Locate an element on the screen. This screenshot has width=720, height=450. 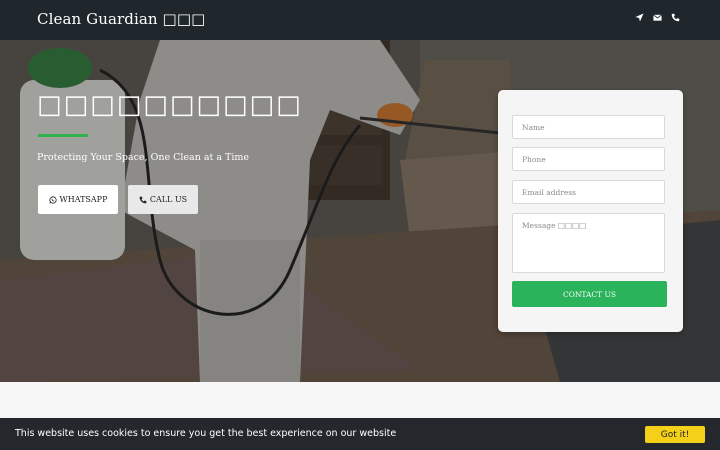
message-textarea: Message □□□□ is located at coordinates (588, 243).